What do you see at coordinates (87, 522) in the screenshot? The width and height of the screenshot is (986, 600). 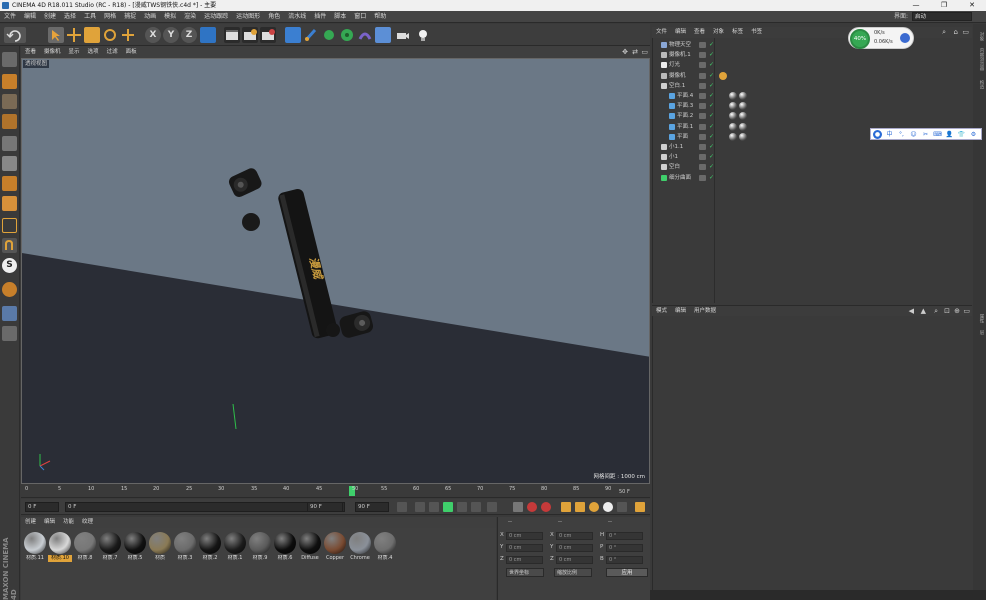 I see `material-menu-texture: 纹理` at bounding box center [87, 522].